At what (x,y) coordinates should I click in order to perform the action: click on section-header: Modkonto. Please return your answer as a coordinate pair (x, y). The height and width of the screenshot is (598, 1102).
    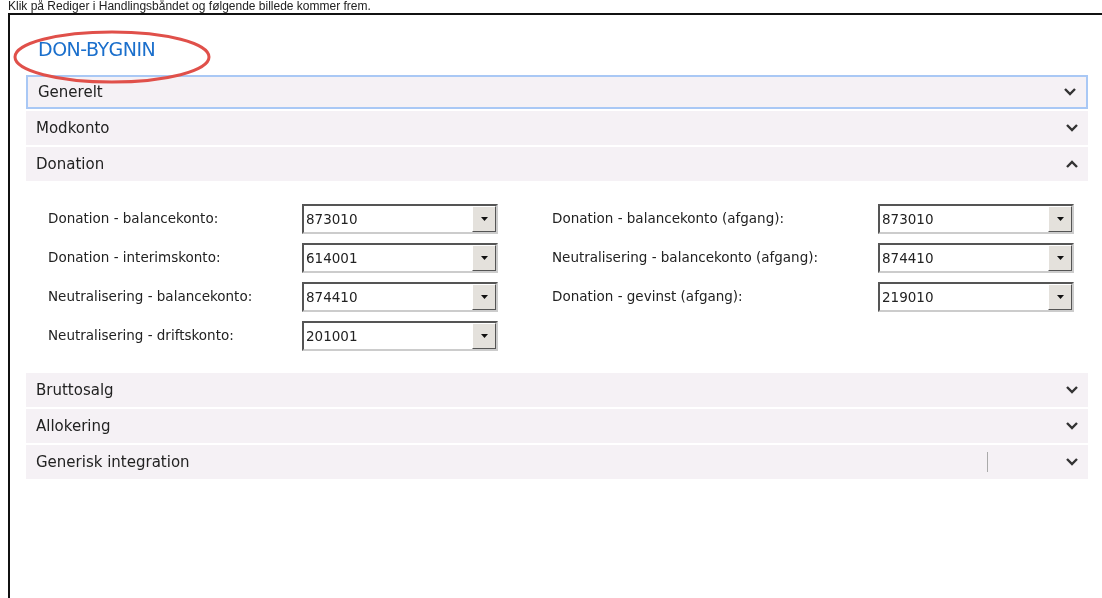
    Looking at the image, I should click on (557, 128).